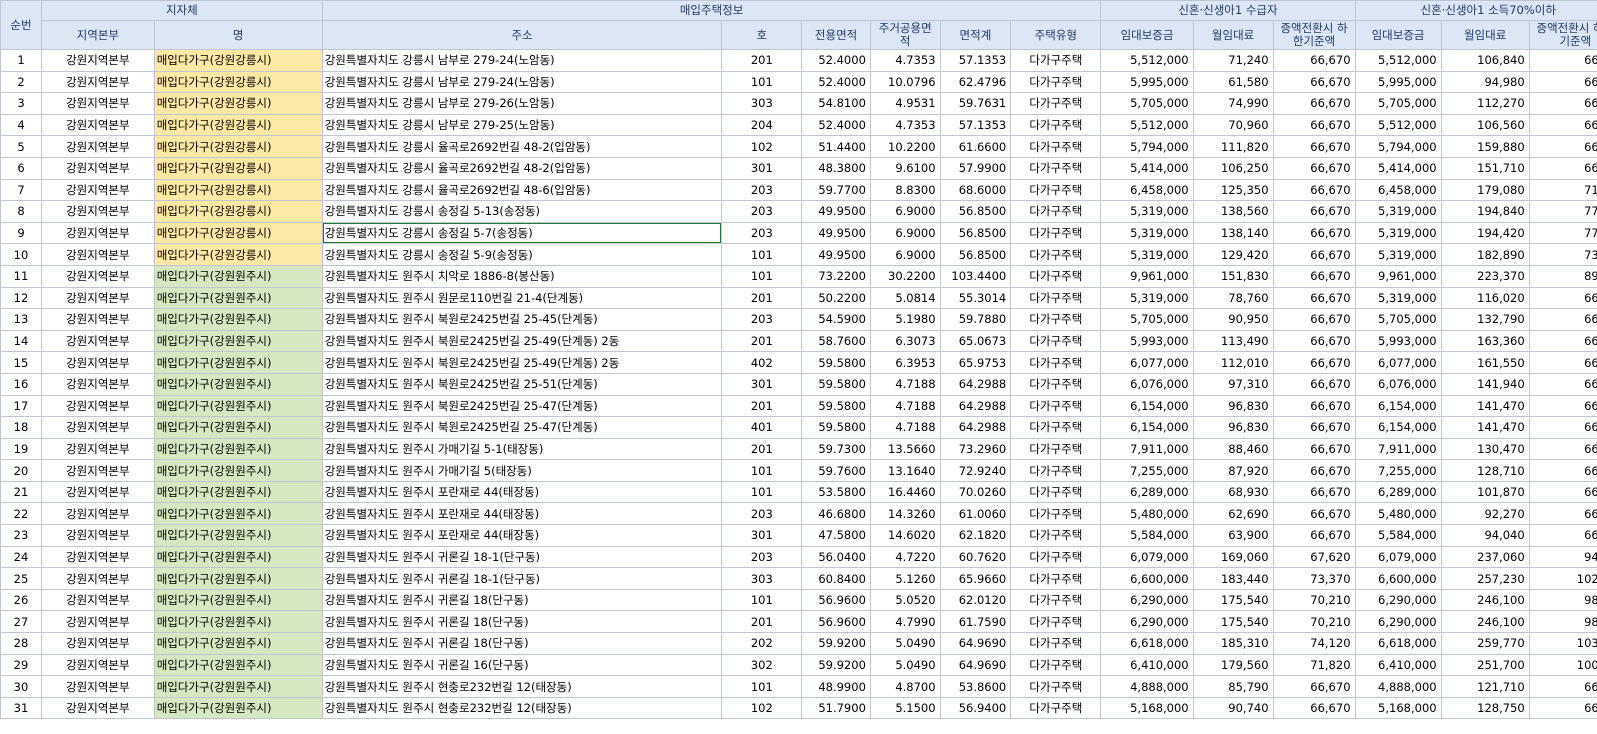 The image size is (1597, 734). What do you see at coordinates (1314, 578) in the screenshot?
I see `cell-conversion-1: 73,370` at bounding box center [1314, 578].